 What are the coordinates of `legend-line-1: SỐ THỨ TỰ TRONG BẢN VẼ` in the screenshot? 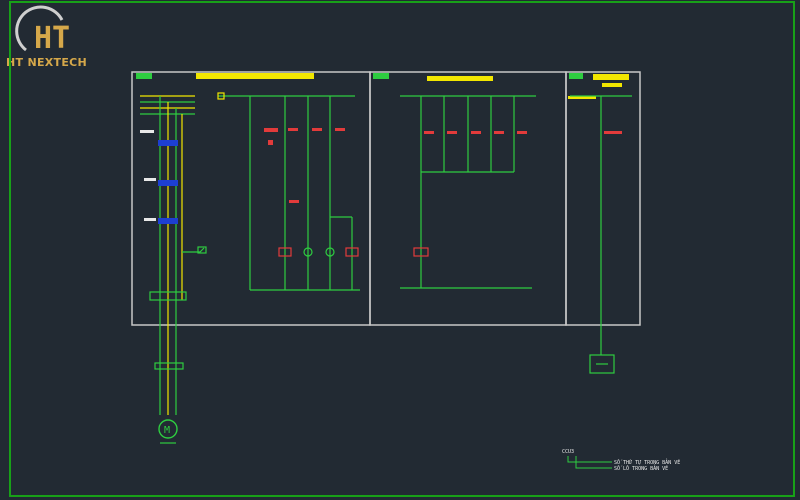 It's located at (647, 462).